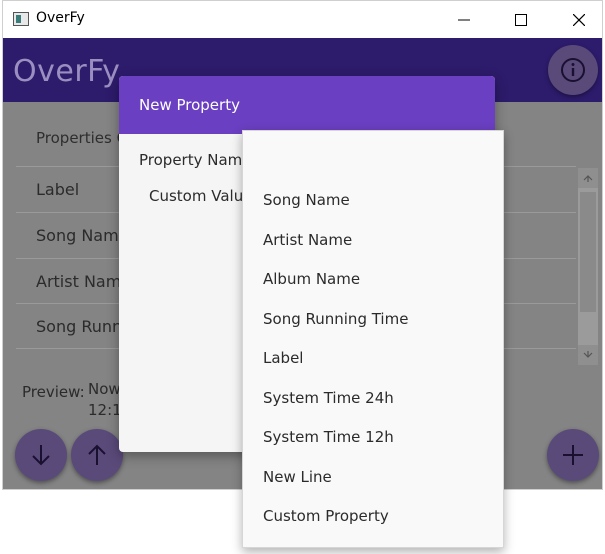 This screenshot has height=554, width=605. I want to click on preview-value: Now 12:1, so click(105, 400).